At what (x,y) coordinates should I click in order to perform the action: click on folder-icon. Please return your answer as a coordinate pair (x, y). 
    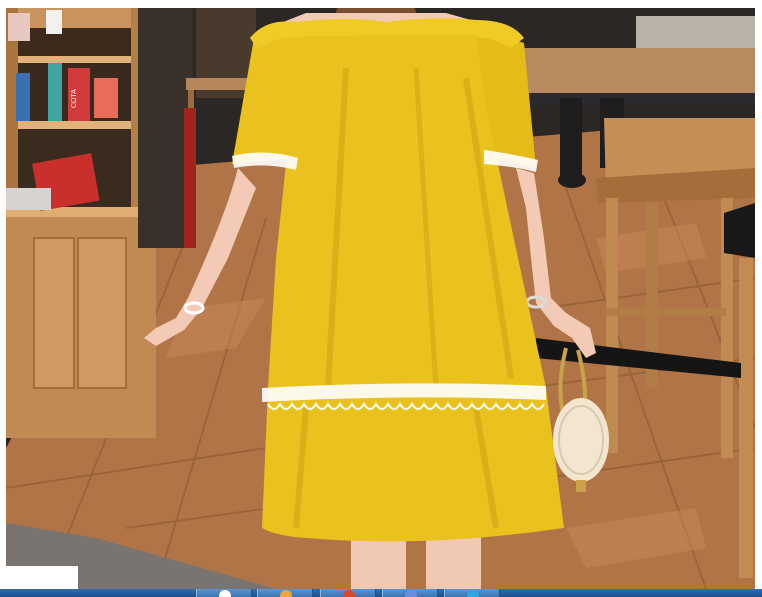
    Looking at the image, I should click on (286, 593).